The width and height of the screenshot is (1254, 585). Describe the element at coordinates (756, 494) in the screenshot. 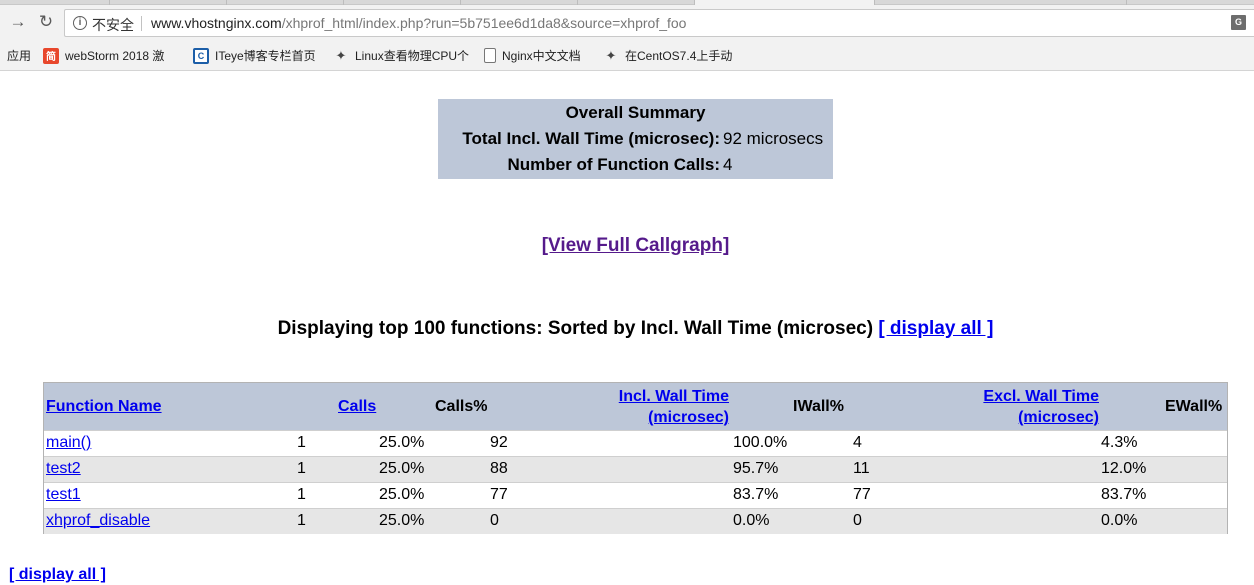

I see `cell-iwall-pct: 83.7%` at that location.